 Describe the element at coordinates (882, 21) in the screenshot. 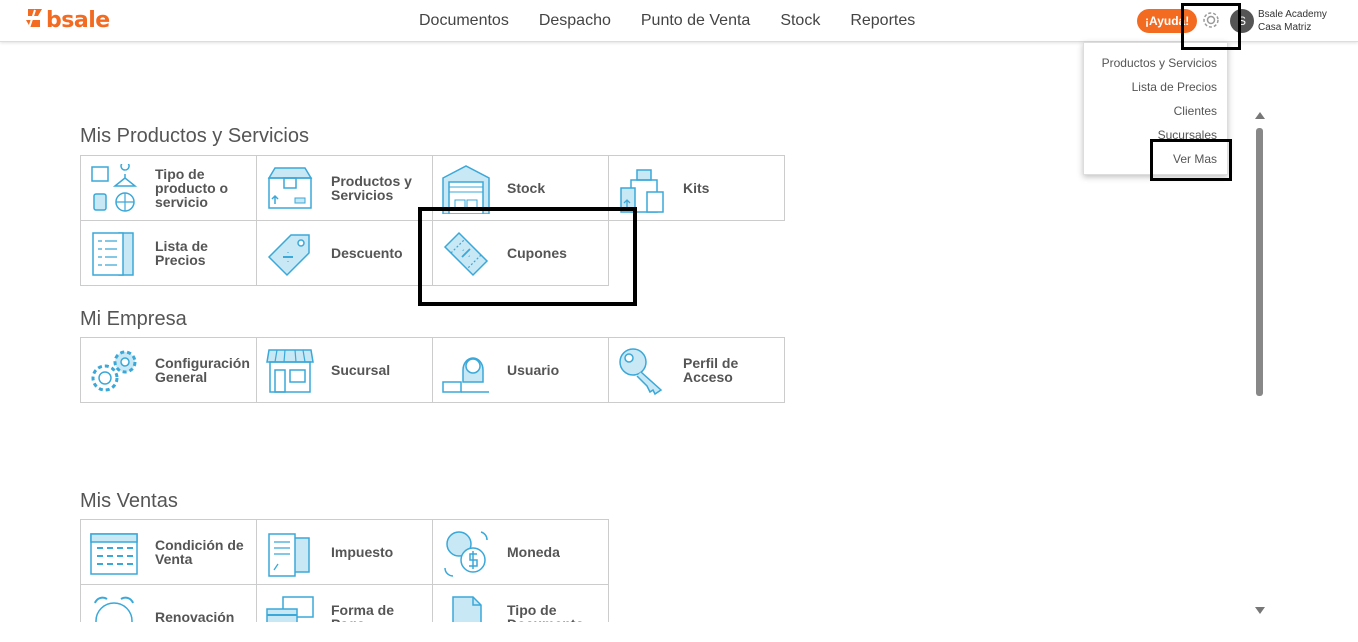

I see `nav-reportes: Reportes` at that location.